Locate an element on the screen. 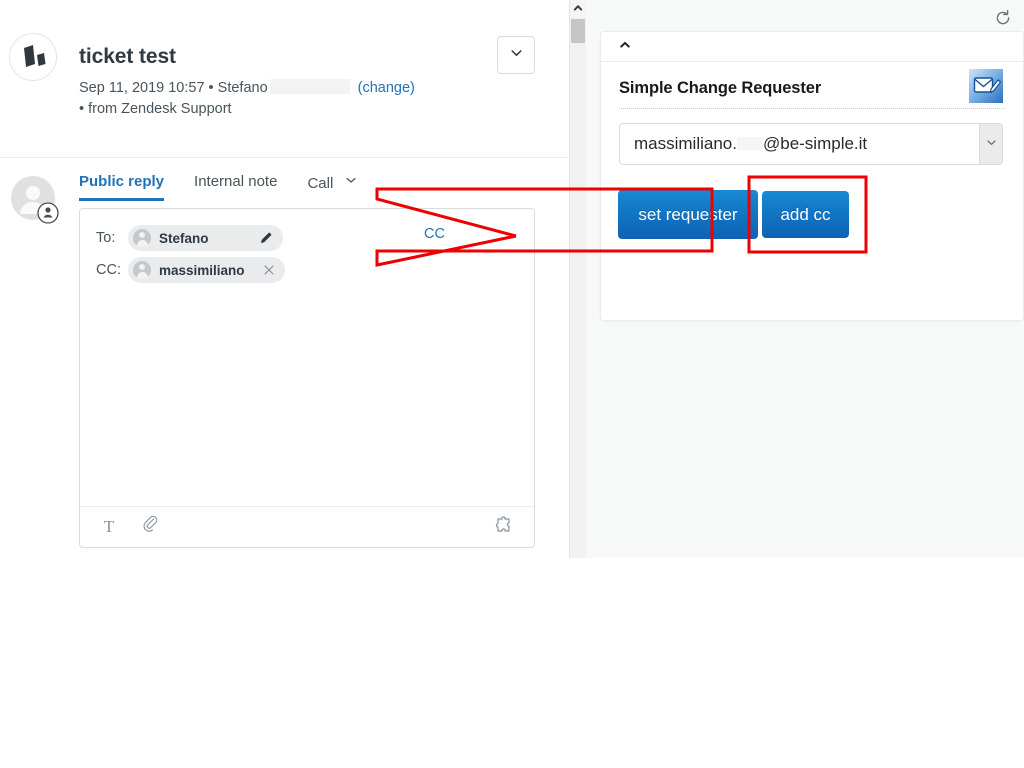  to-recipient-chip: Stefano is located at coordinates (205, 238).